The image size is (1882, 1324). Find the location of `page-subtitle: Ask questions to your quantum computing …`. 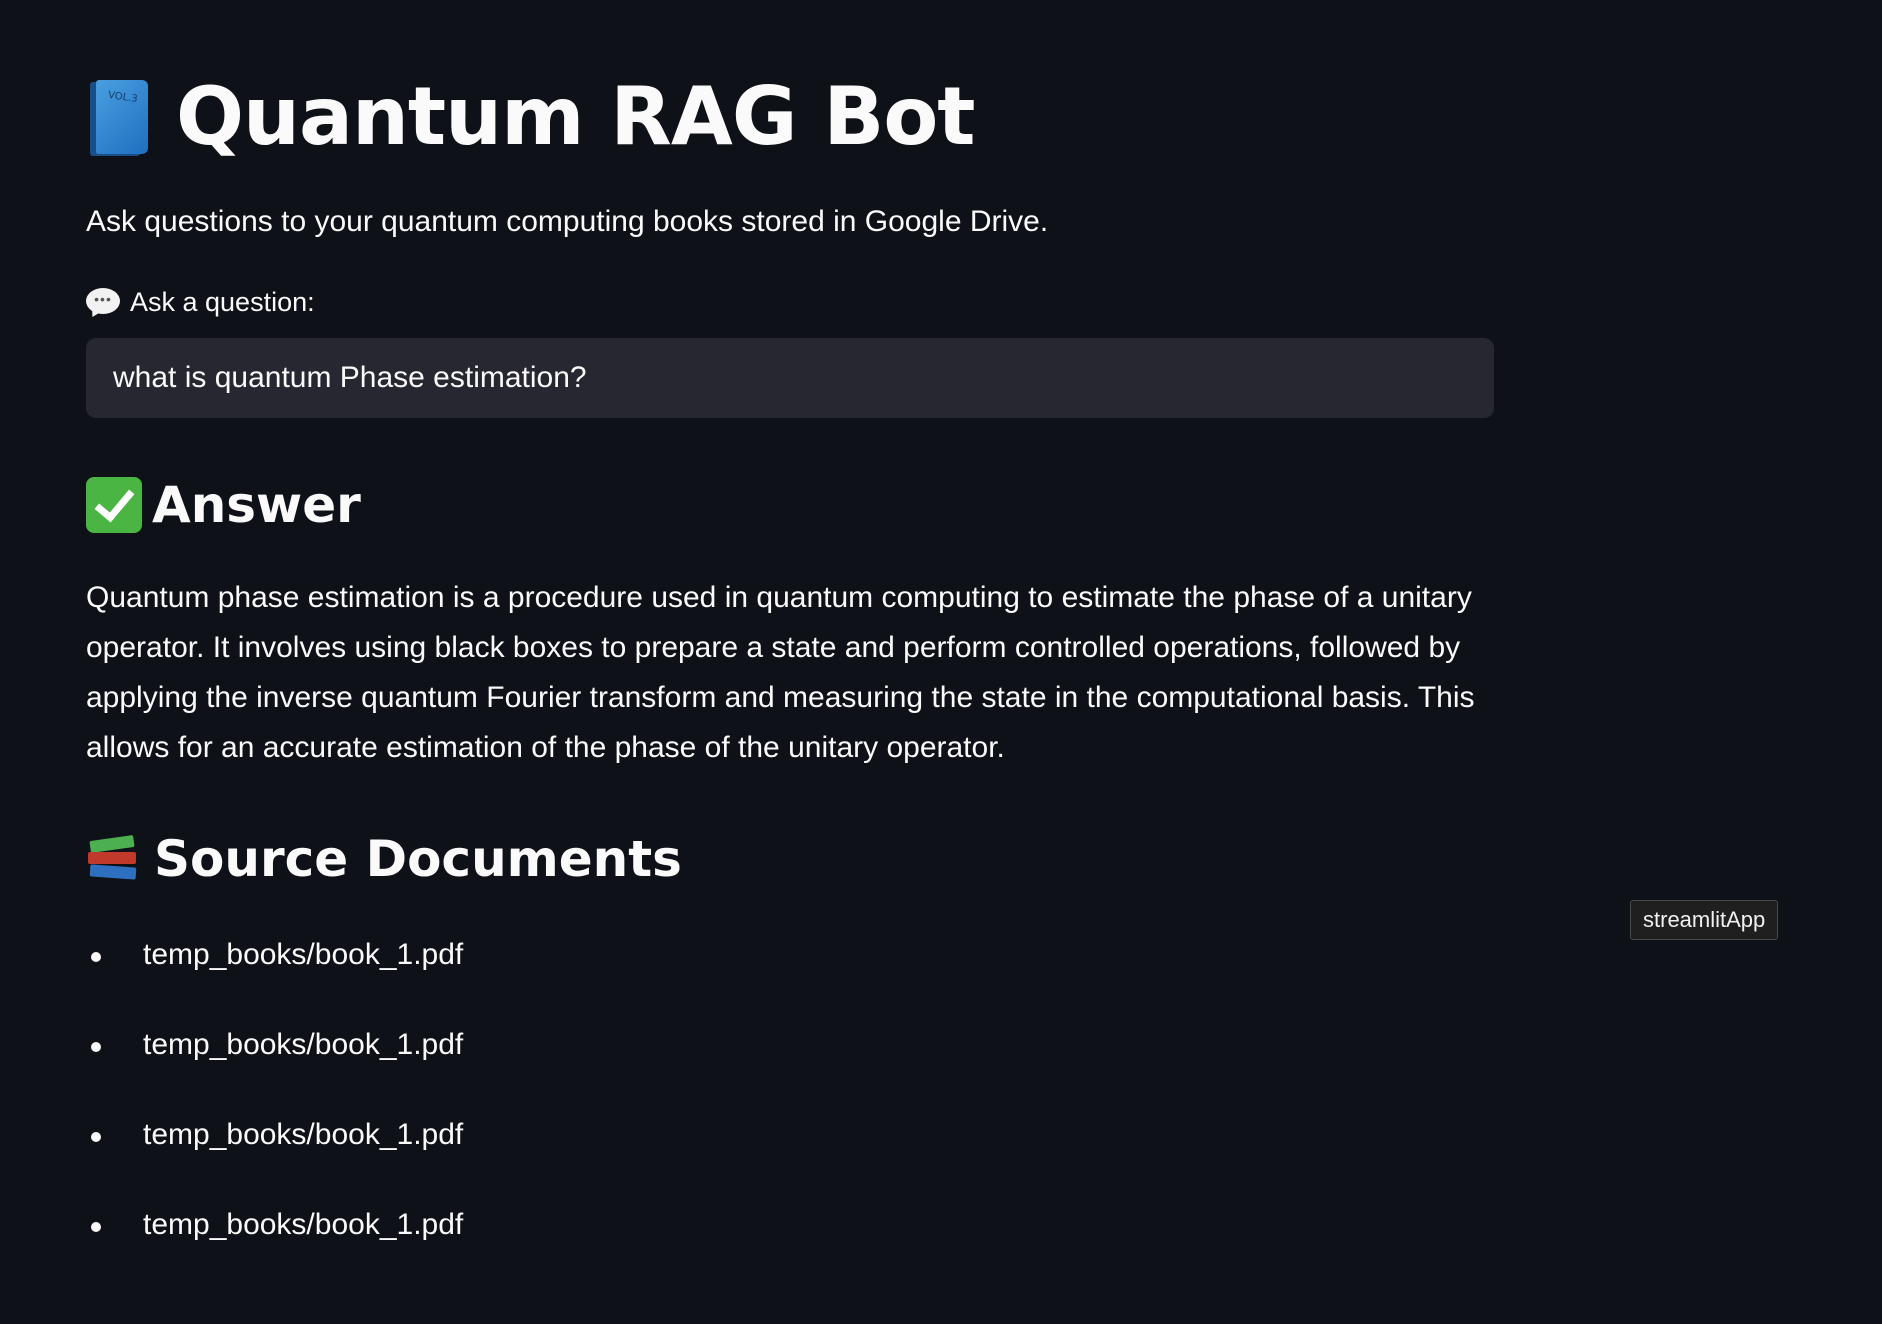

page-subtitle: Ask questions to your quantum computing … is located at coordinates (567, 221).